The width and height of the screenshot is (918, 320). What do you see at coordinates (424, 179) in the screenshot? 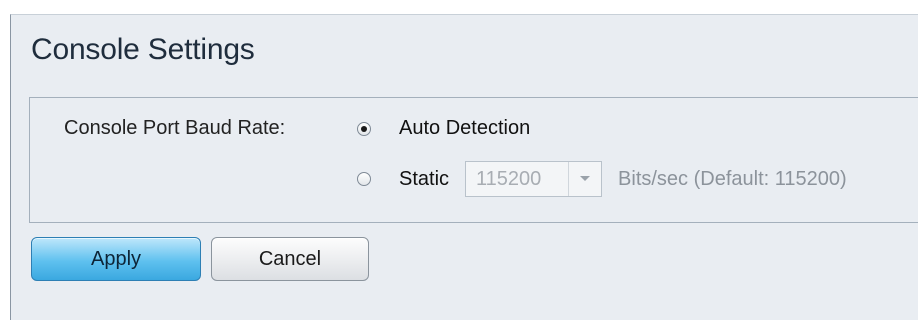
I see `static-label: Static` at bounding box center [424, 179].